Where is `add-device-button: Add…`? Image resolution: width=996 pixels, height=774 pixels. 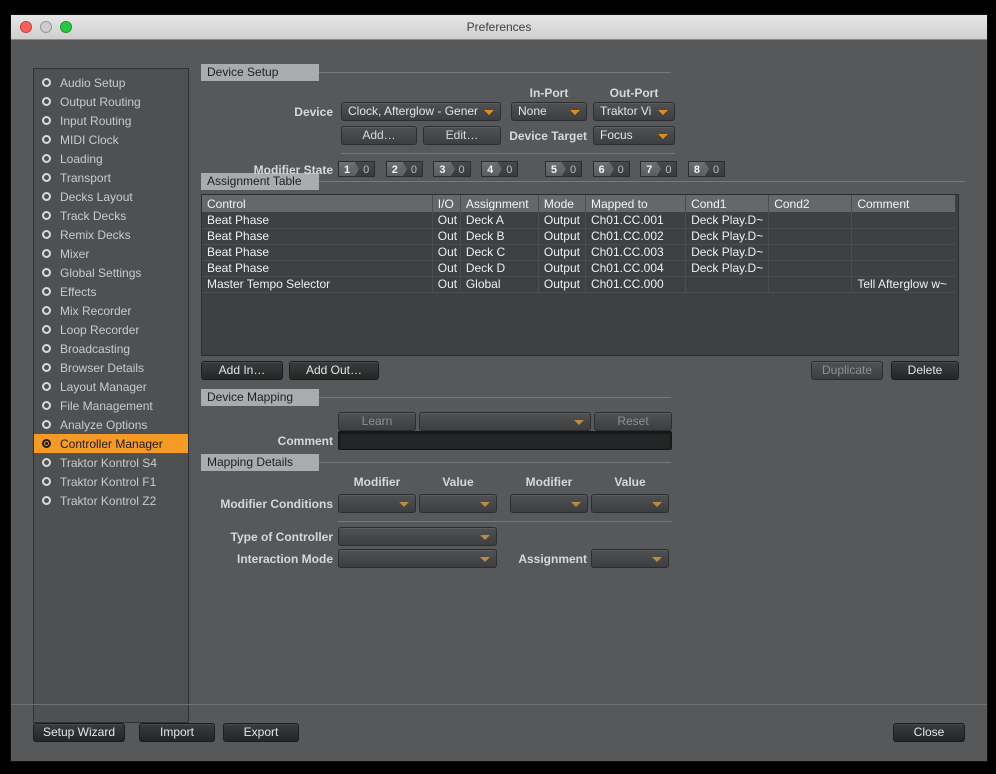 add-device-button: Add… is located at coordinates (379, 135).